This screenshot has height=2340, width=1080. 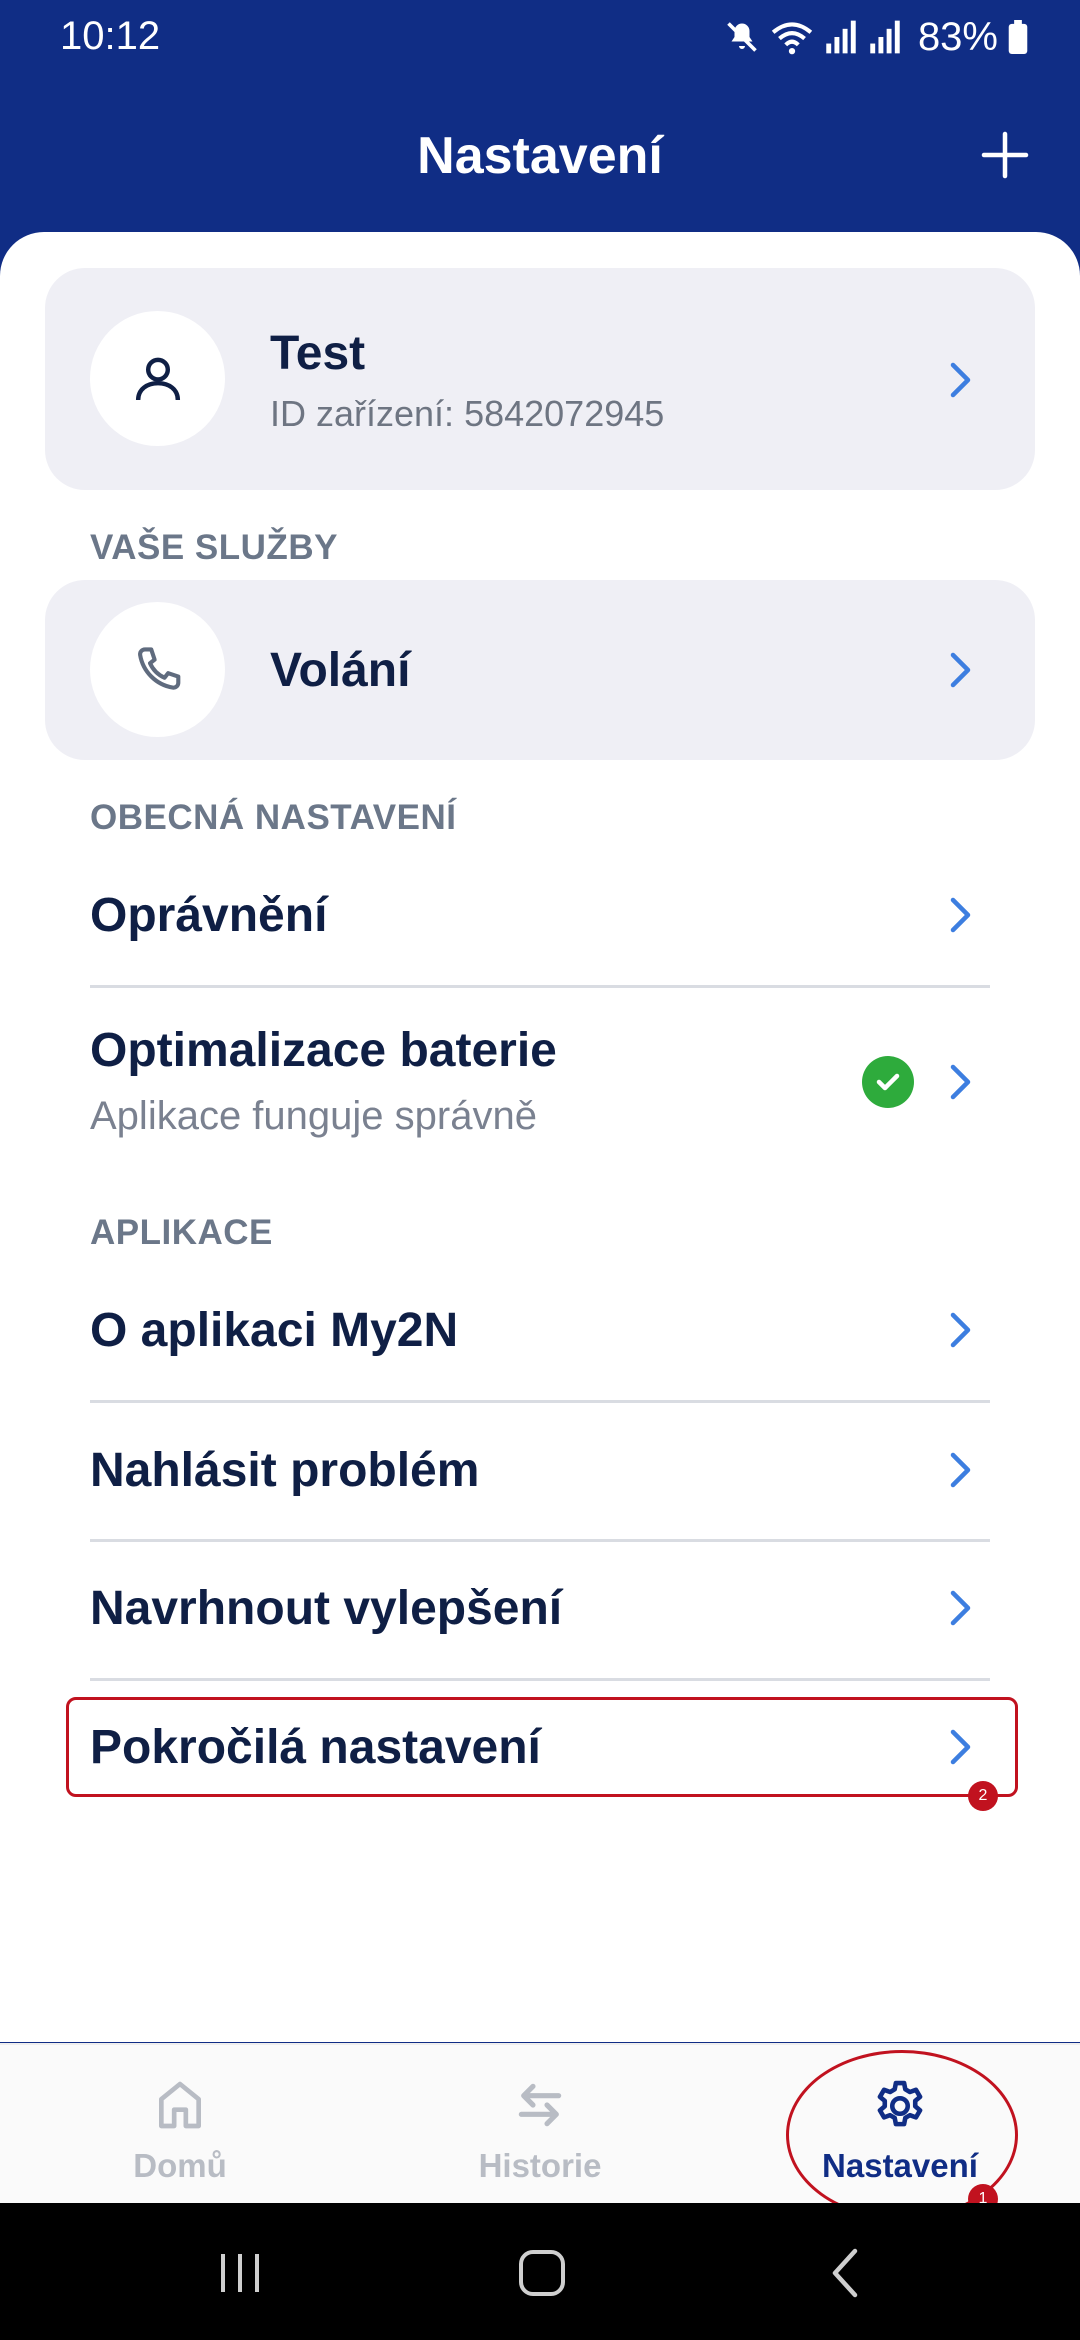 What do you see at coordinates (1018, 37) in the screenshot?
I see `battery-icon` at bounding box center [1018, 37].